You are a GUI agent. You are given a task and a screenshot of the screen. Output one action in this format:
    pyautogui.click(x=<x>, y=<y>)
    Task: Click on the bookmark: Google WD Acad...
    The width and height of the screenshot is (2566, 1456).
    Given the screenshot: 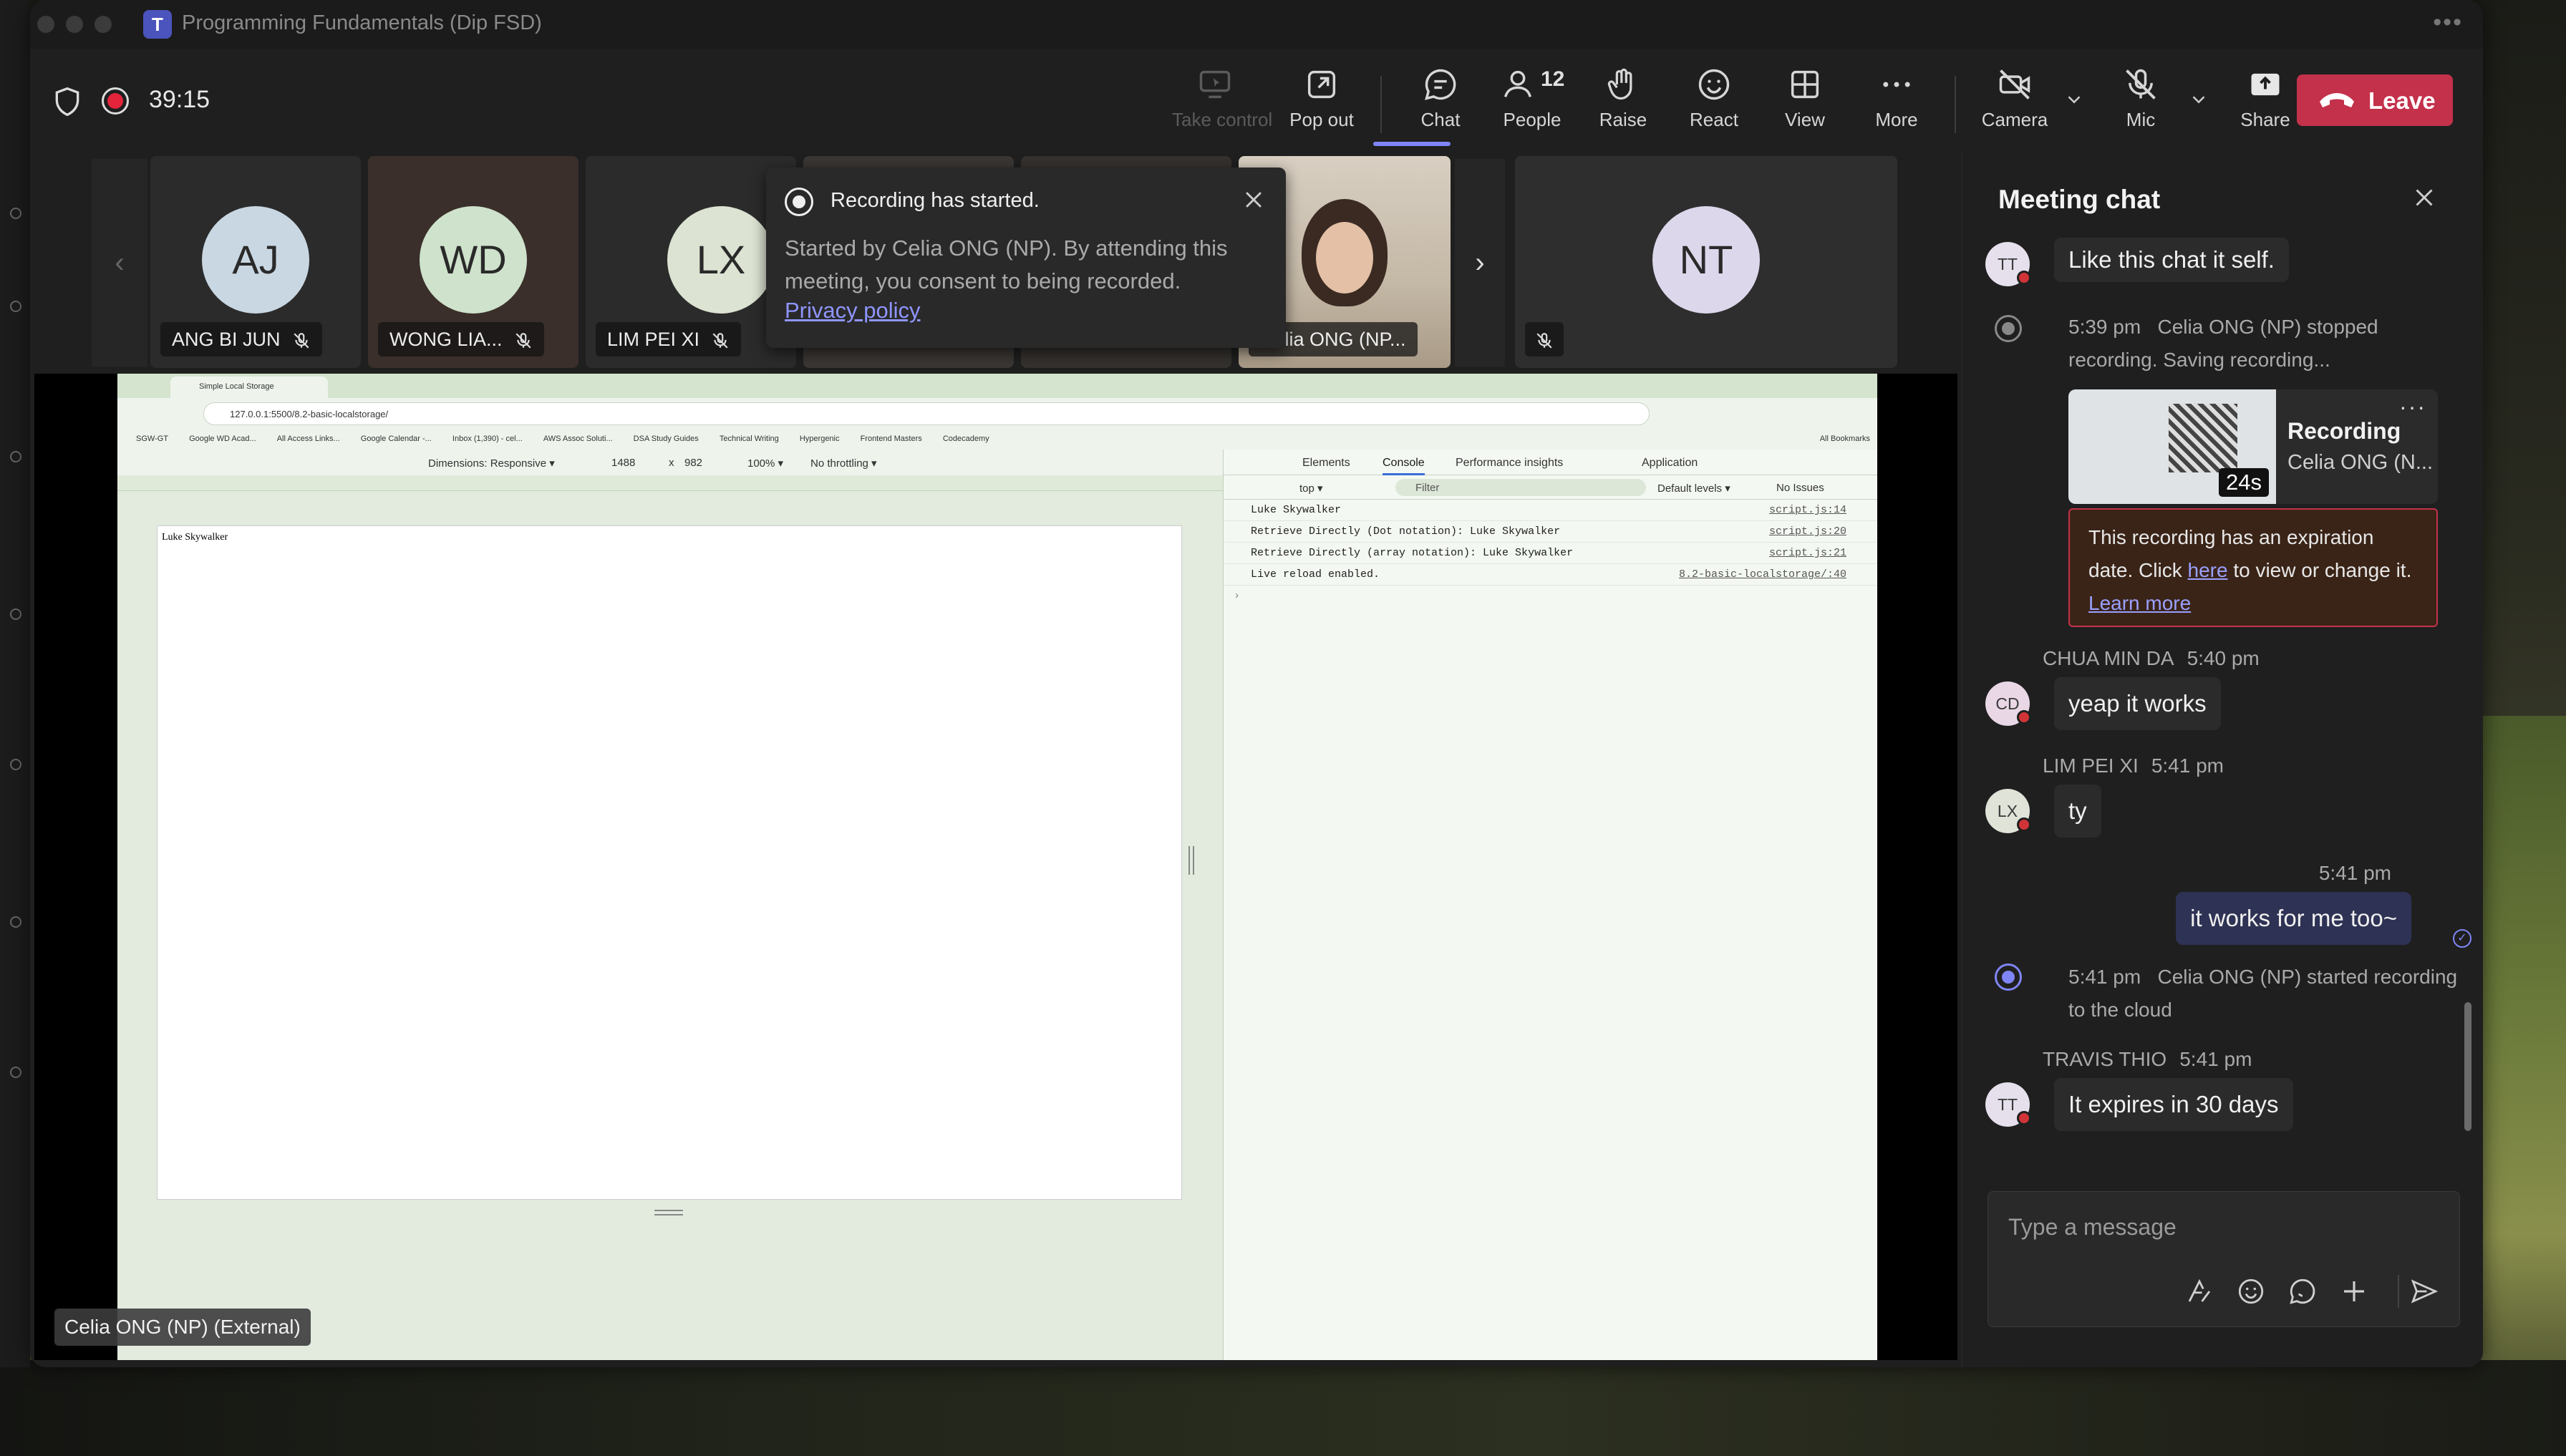 What is the action you would take?
    pyautogui.click(x=223, y=439)
    